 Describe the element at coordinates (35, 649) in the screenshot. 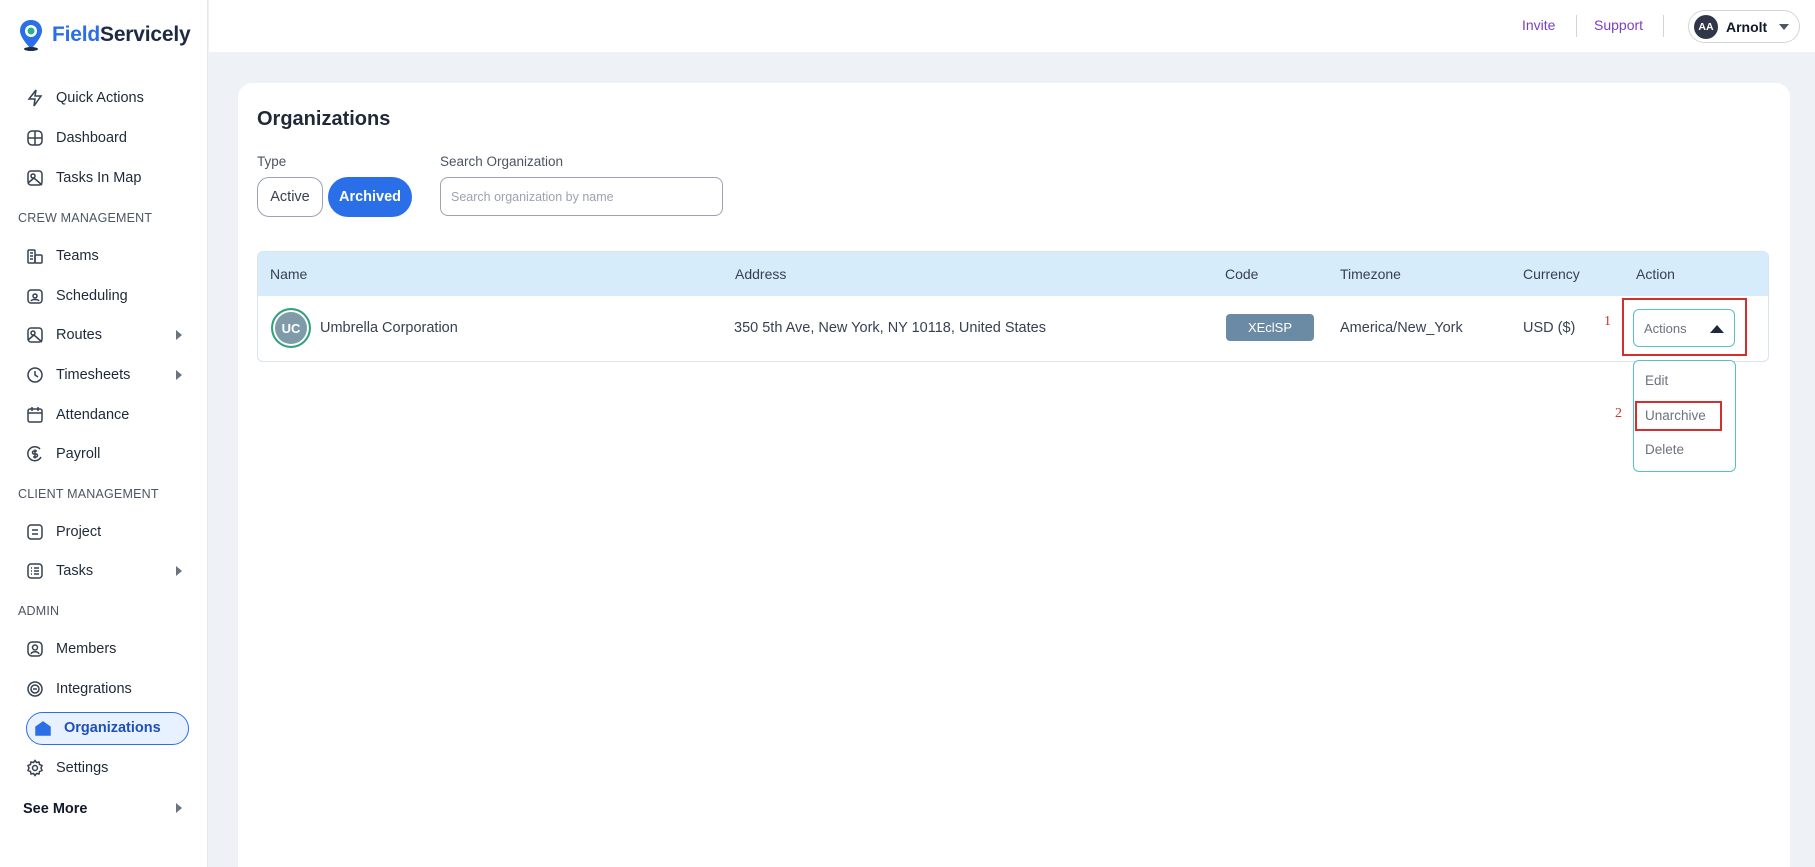

I see `user-icon` at that location.